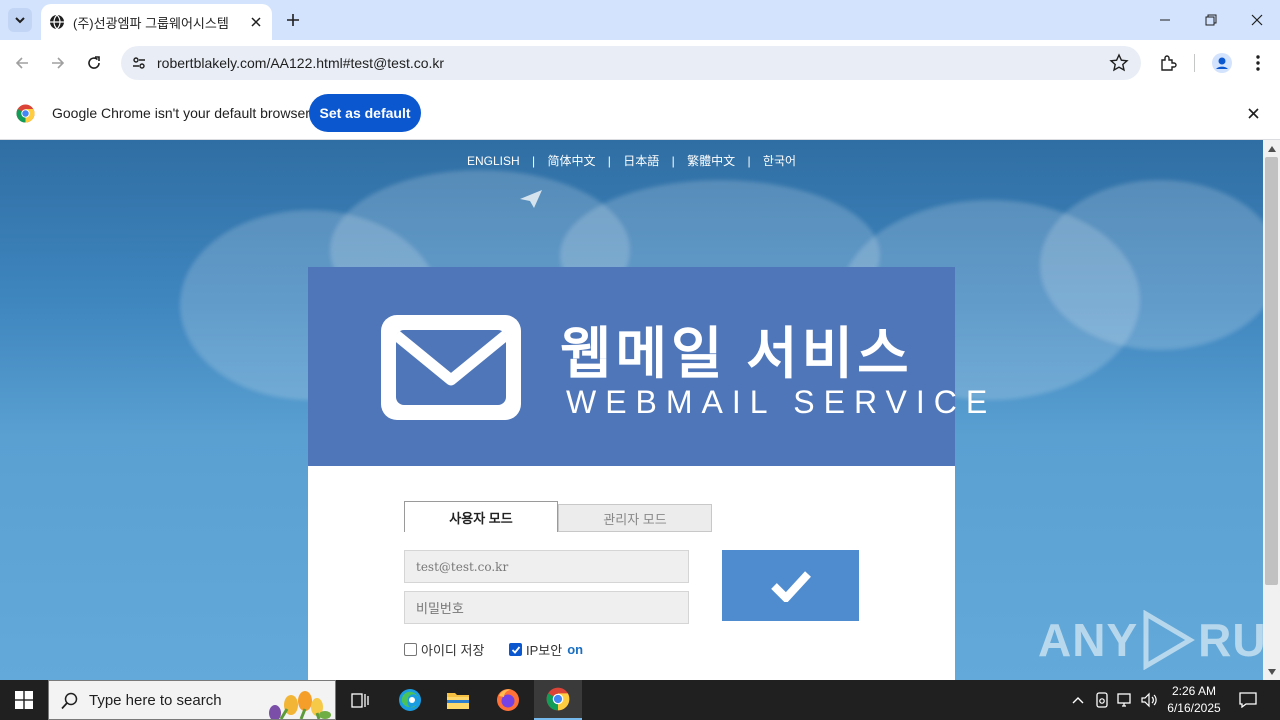  I want to click on clock-time: 2:26 AM, so click(1194, 691).